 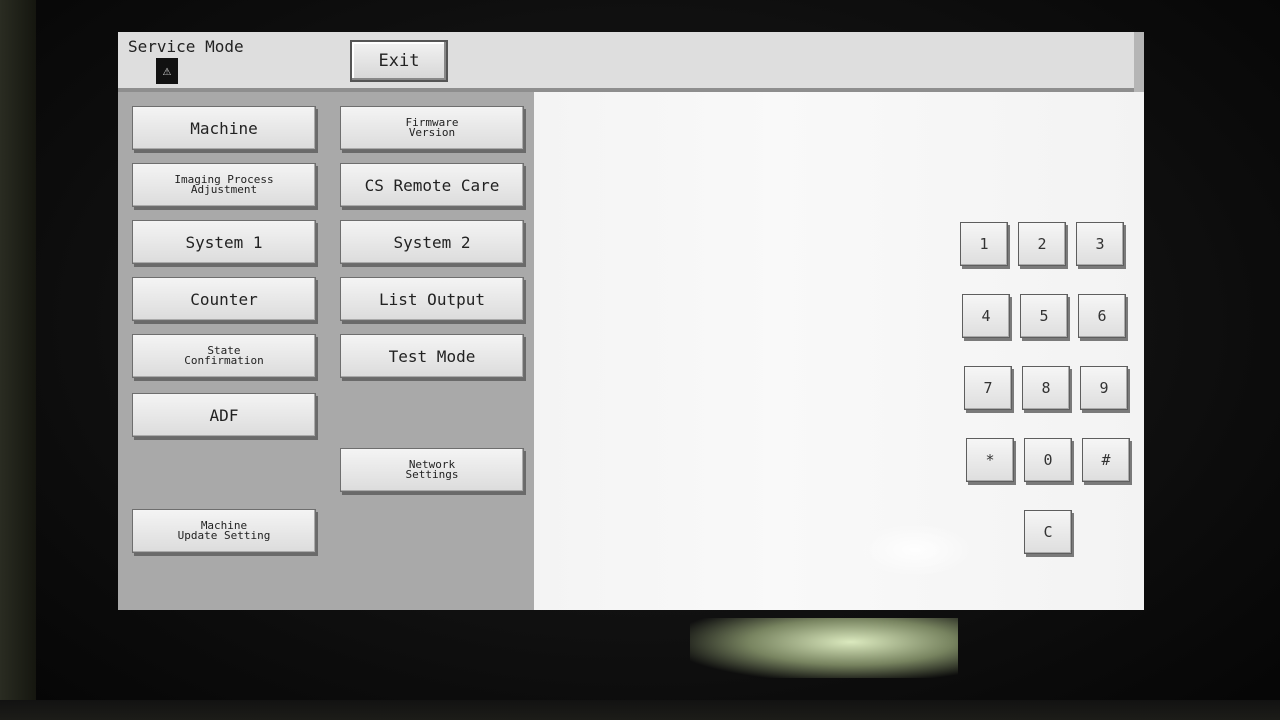 I want to click on keypad-key-4: 4, so click(x=986, y=316).